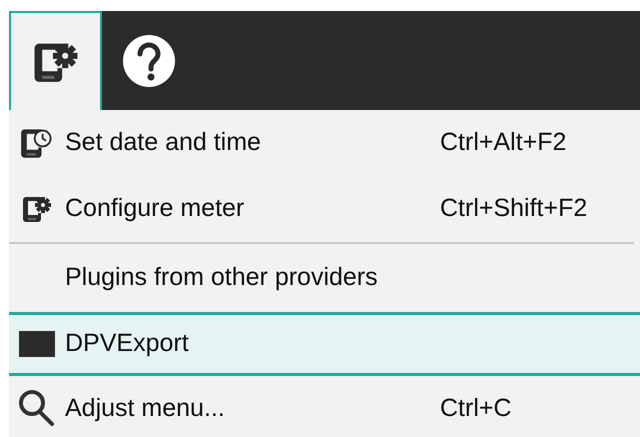  I want to click on search-icon, so click(37, 409).